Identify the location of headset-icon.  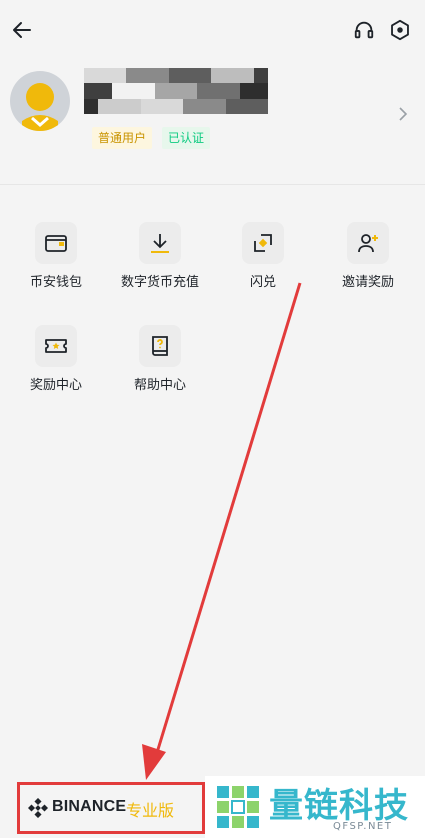
(364, 30).